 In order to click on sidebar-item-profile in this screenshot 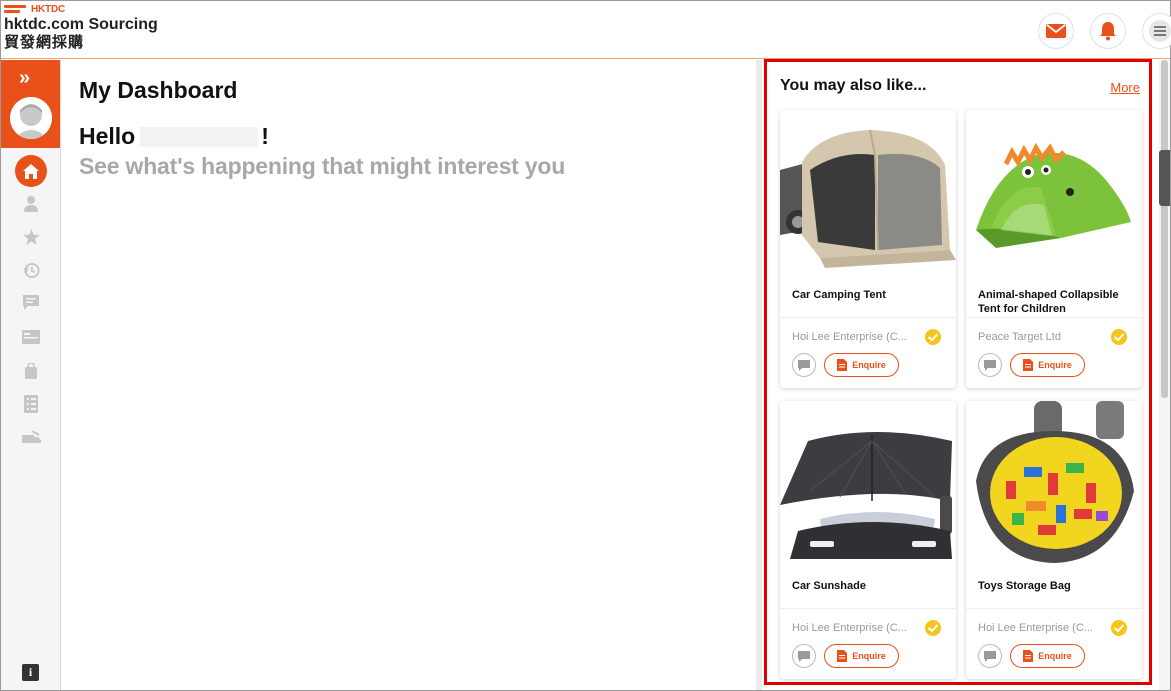, I will do `click(31, 204)`.